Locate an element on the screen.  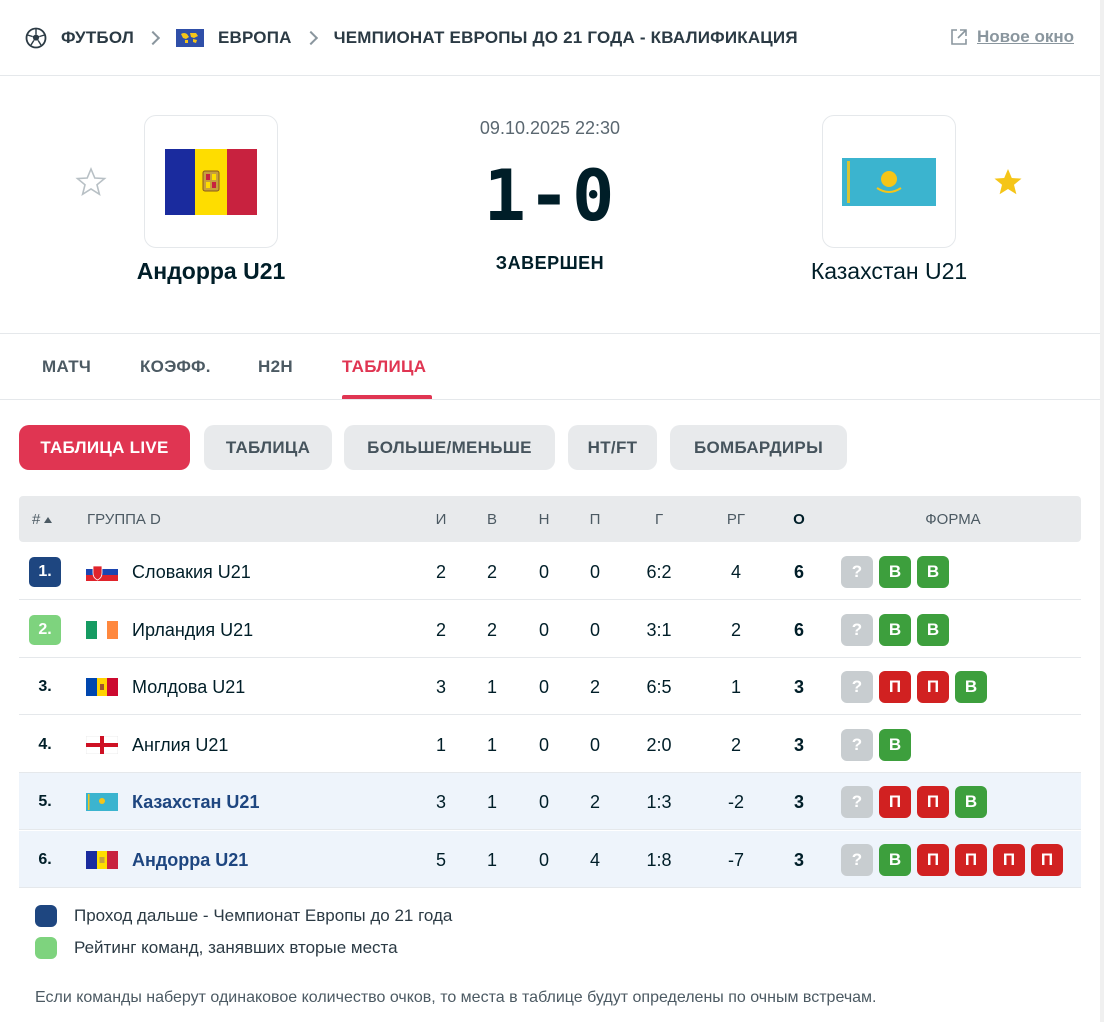
away-team-logo is located at coordinates (889, 181).